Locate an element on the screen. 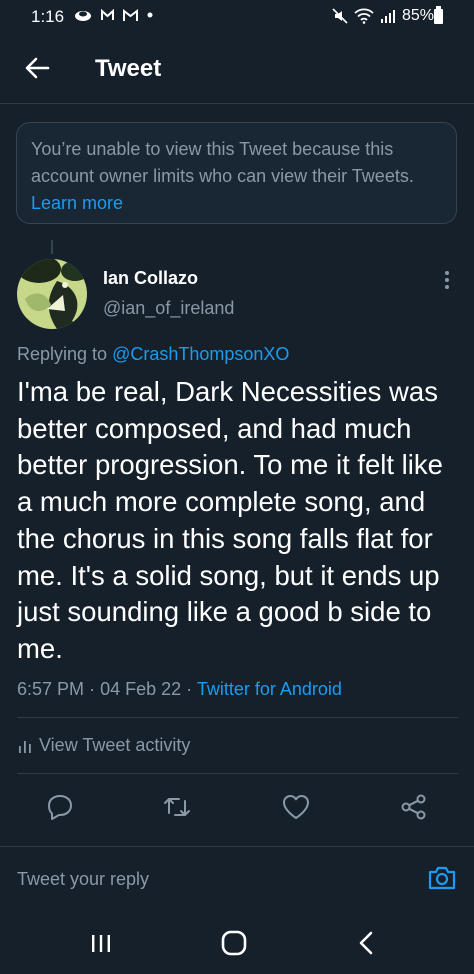  replying-to-handle: @CrashThompsonXO is located at coordinates (200, 354).